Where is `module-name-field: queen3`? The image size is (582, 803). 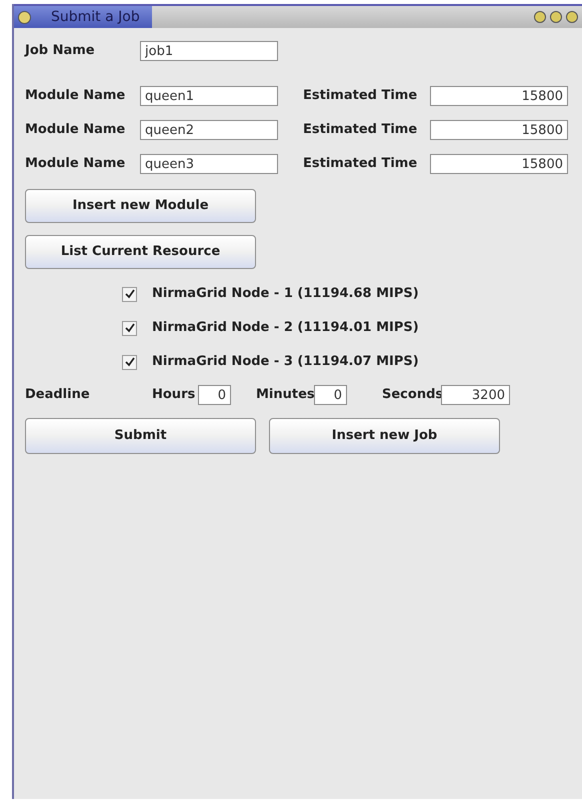 module-name-field: queen3 is located at coordinates (209, 164).